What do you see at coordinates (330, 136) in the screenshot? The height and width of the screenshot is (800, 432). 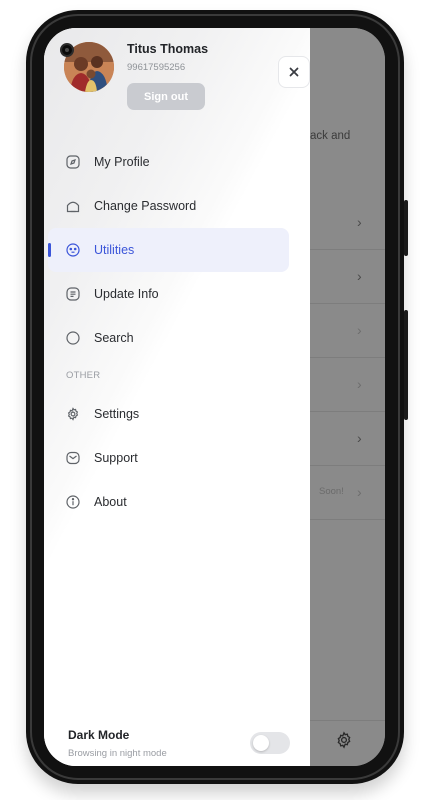 I see `background-text: ack and` at bounding box center [330, 136].